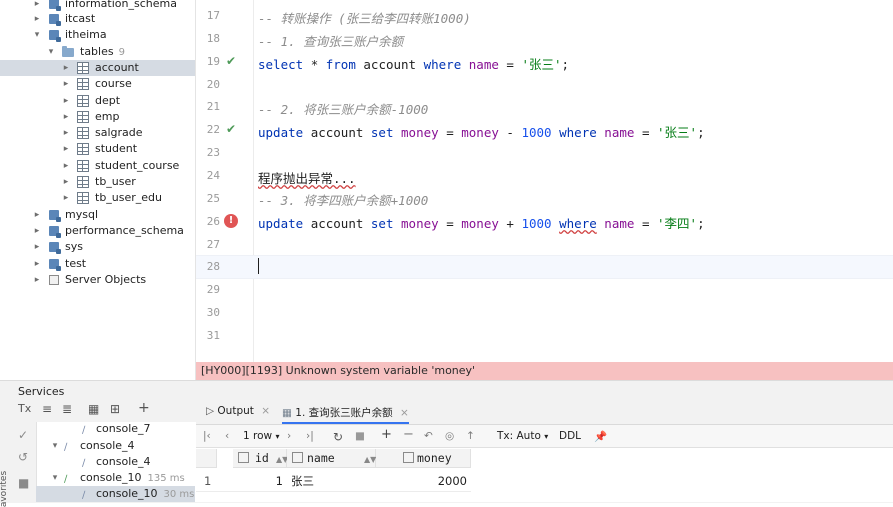 The height and width of the screenshot is (507, 893). What do you see at coordinates (423, 481) in the screenshot?
I see `table-cell: 2000` at bounding box center [423, 481].